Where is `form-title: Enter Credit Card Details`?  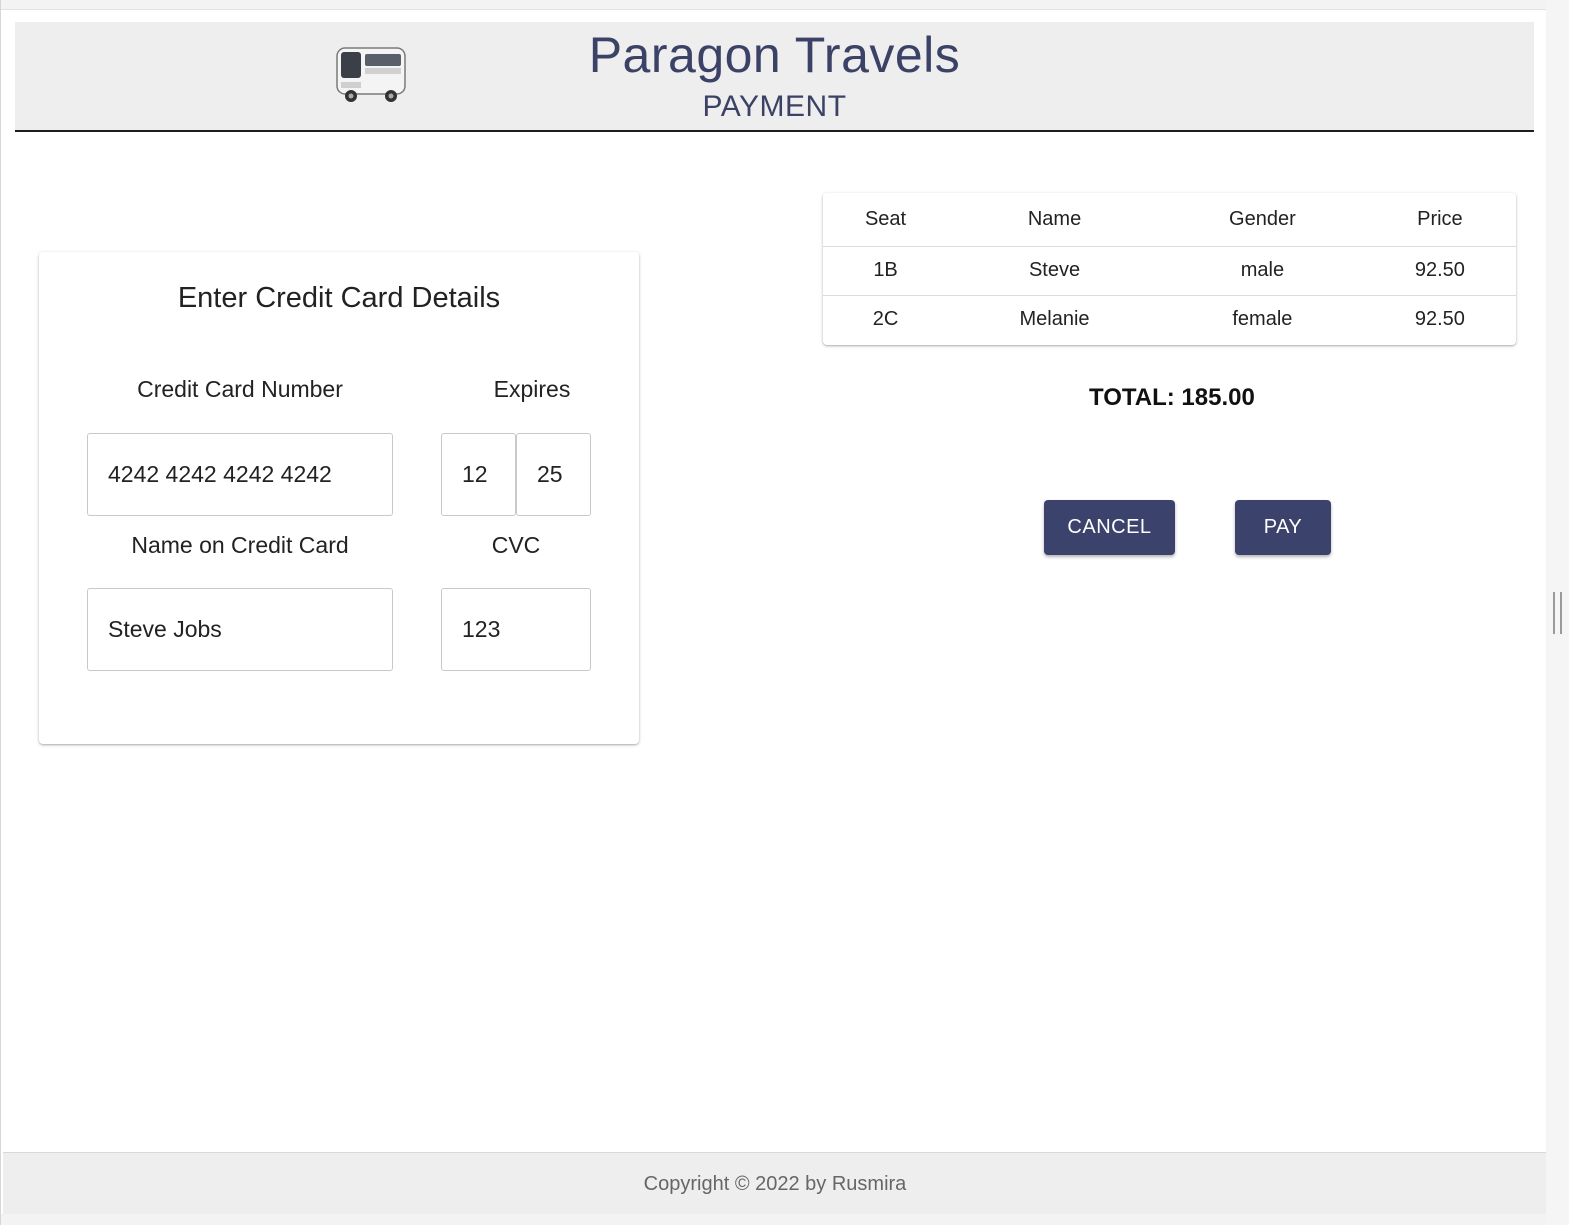 form-title: Enter Credit Card Details is located at coordinates (339, 298).